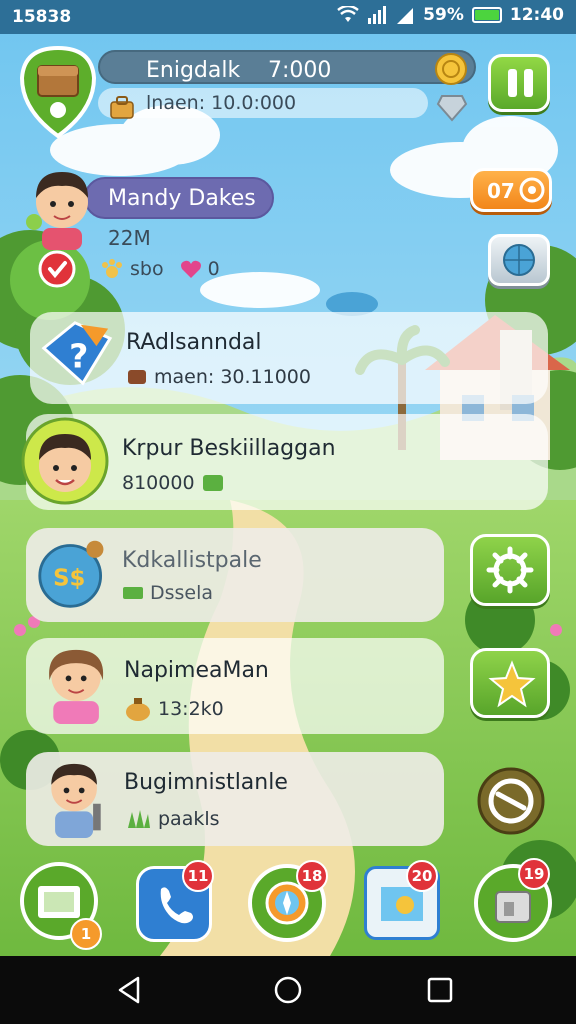  Describe the element at coordinates (58, 92) in the screenshot. I see `chest-shield-icon` at that location.